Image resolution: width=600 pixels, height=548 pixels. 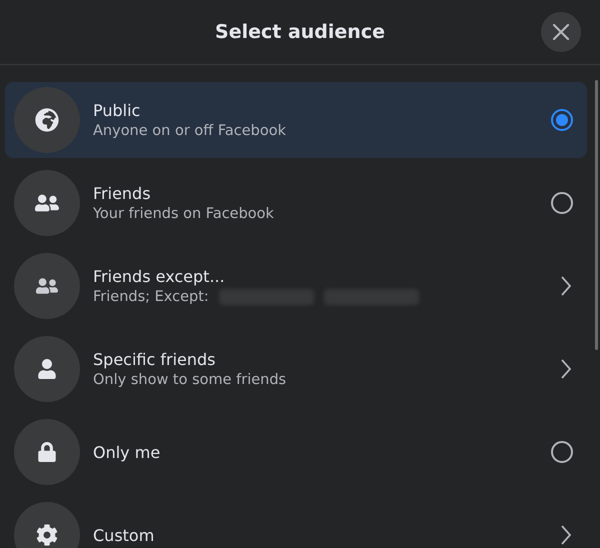 What do you see at coordinates (296, 452) in the screenshot?
I see `audience-option: Only me` at bounding box center [296, 452].